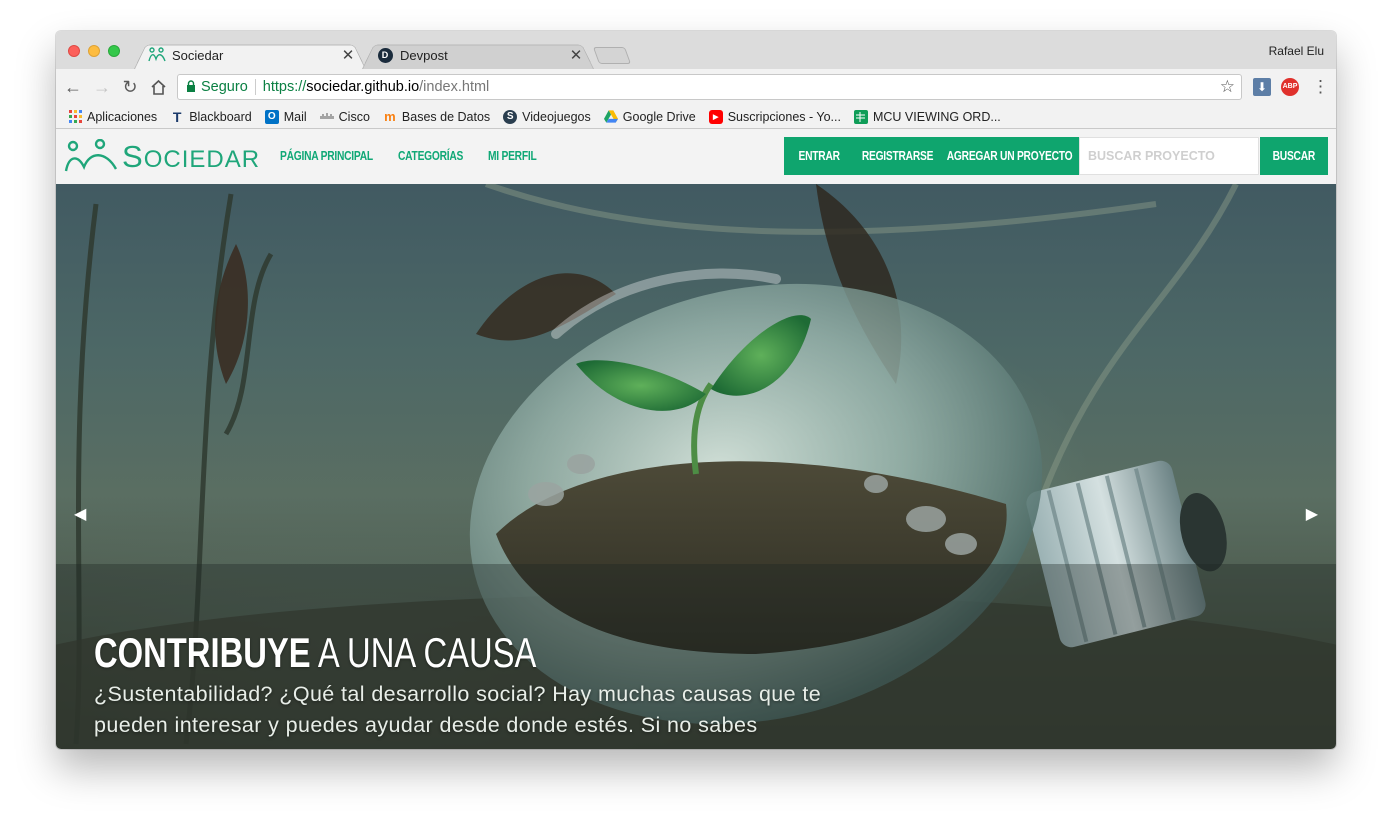  I want to click on bookmark-cisco: Cisco, so click(345, 117).